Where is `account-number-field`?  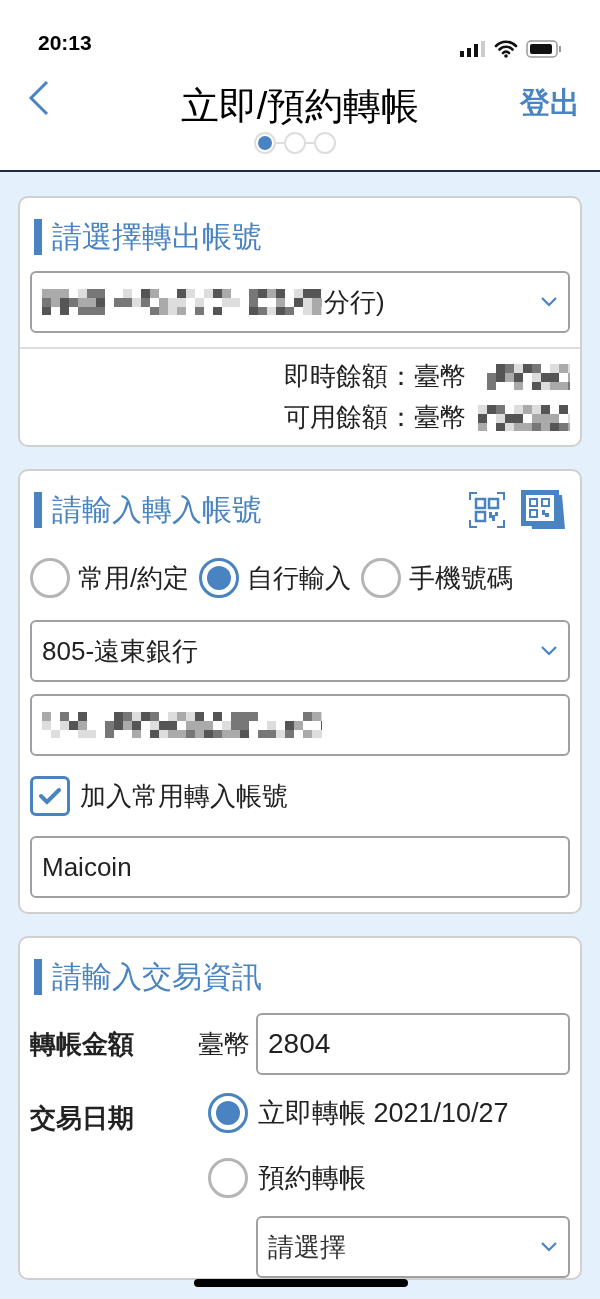
account-number-field is located at coordinates (300, 725).